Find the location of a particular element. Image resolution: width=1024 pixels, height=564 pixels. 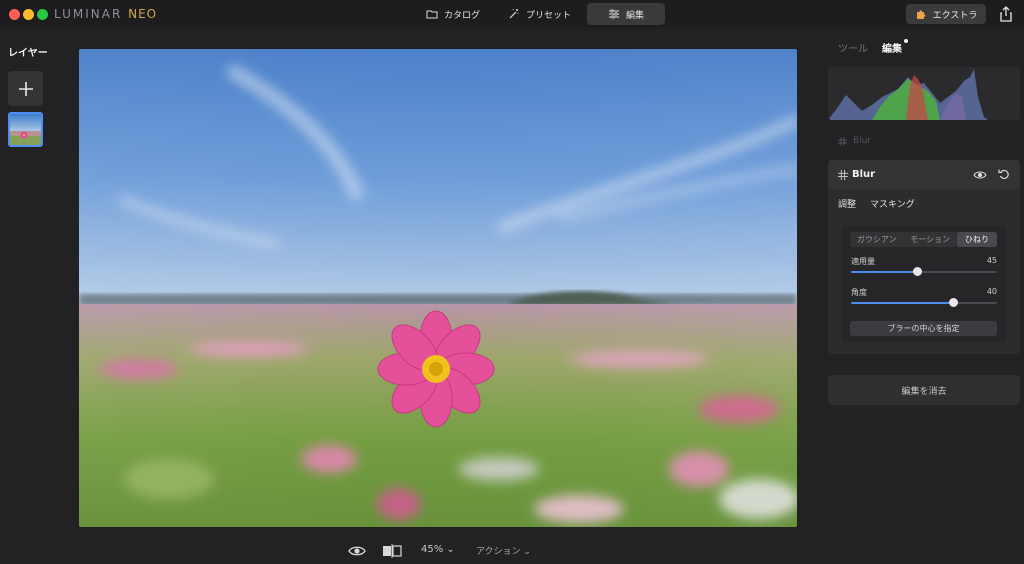

layer-thumbnail-image is located at coordinates (25, 129).